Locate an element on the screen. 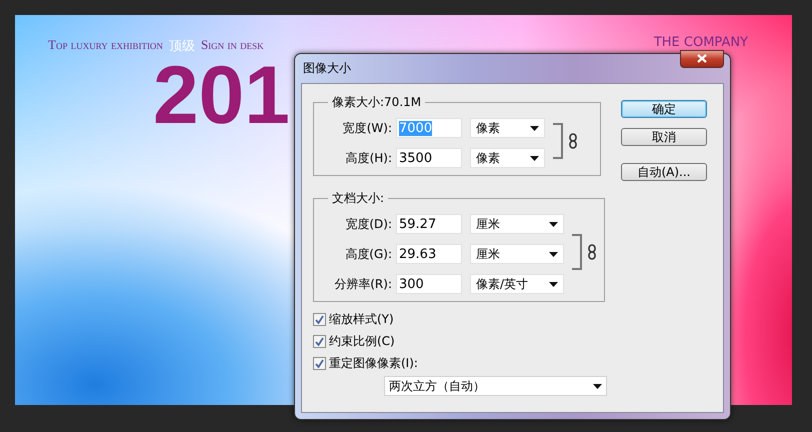 This screenshot has width=812, height=432. resample-dropdown: 两次立方（自动） is located at coordinates (495, 386).